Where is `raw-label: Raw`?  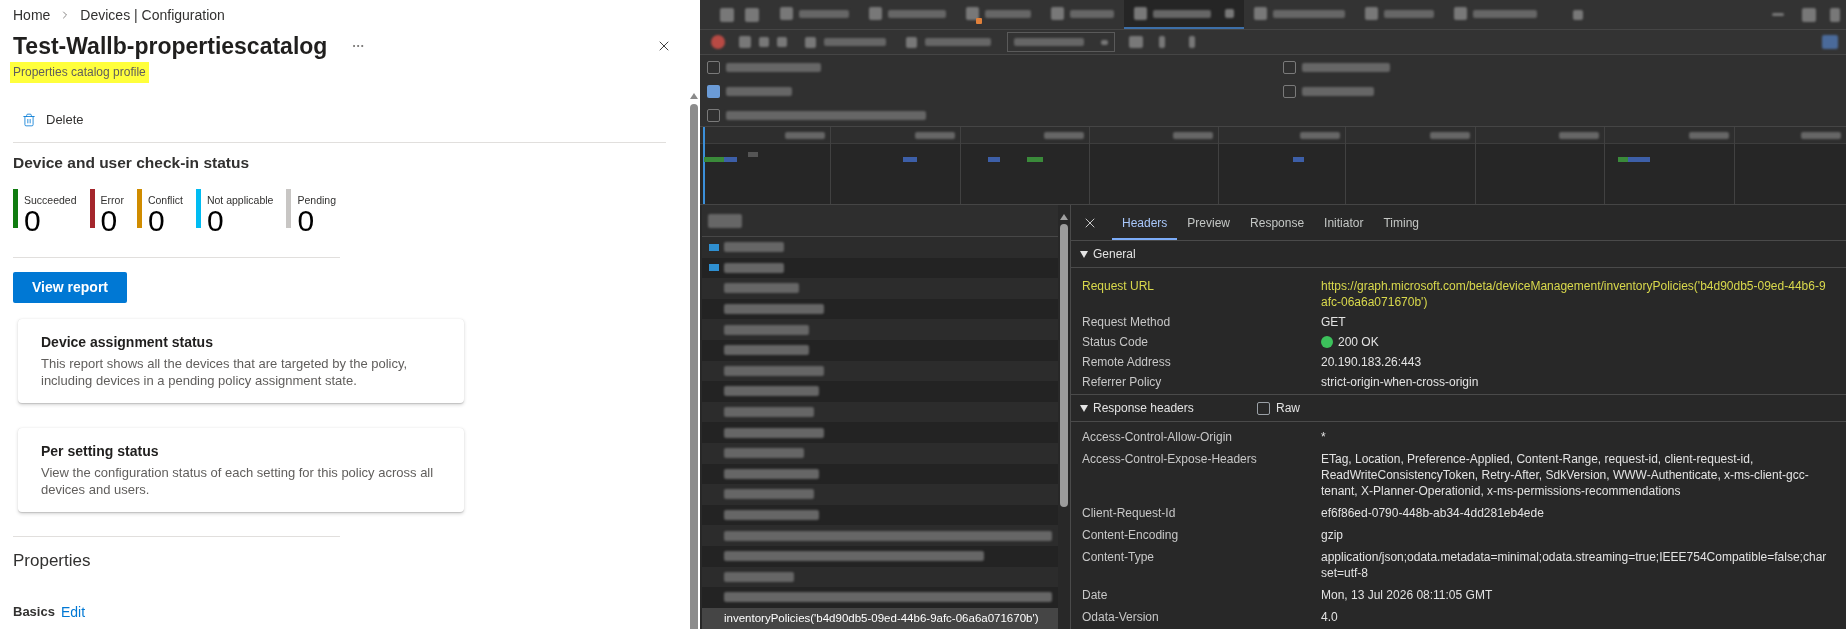
raw-label: Raw is located at coordinates (1288, 408).